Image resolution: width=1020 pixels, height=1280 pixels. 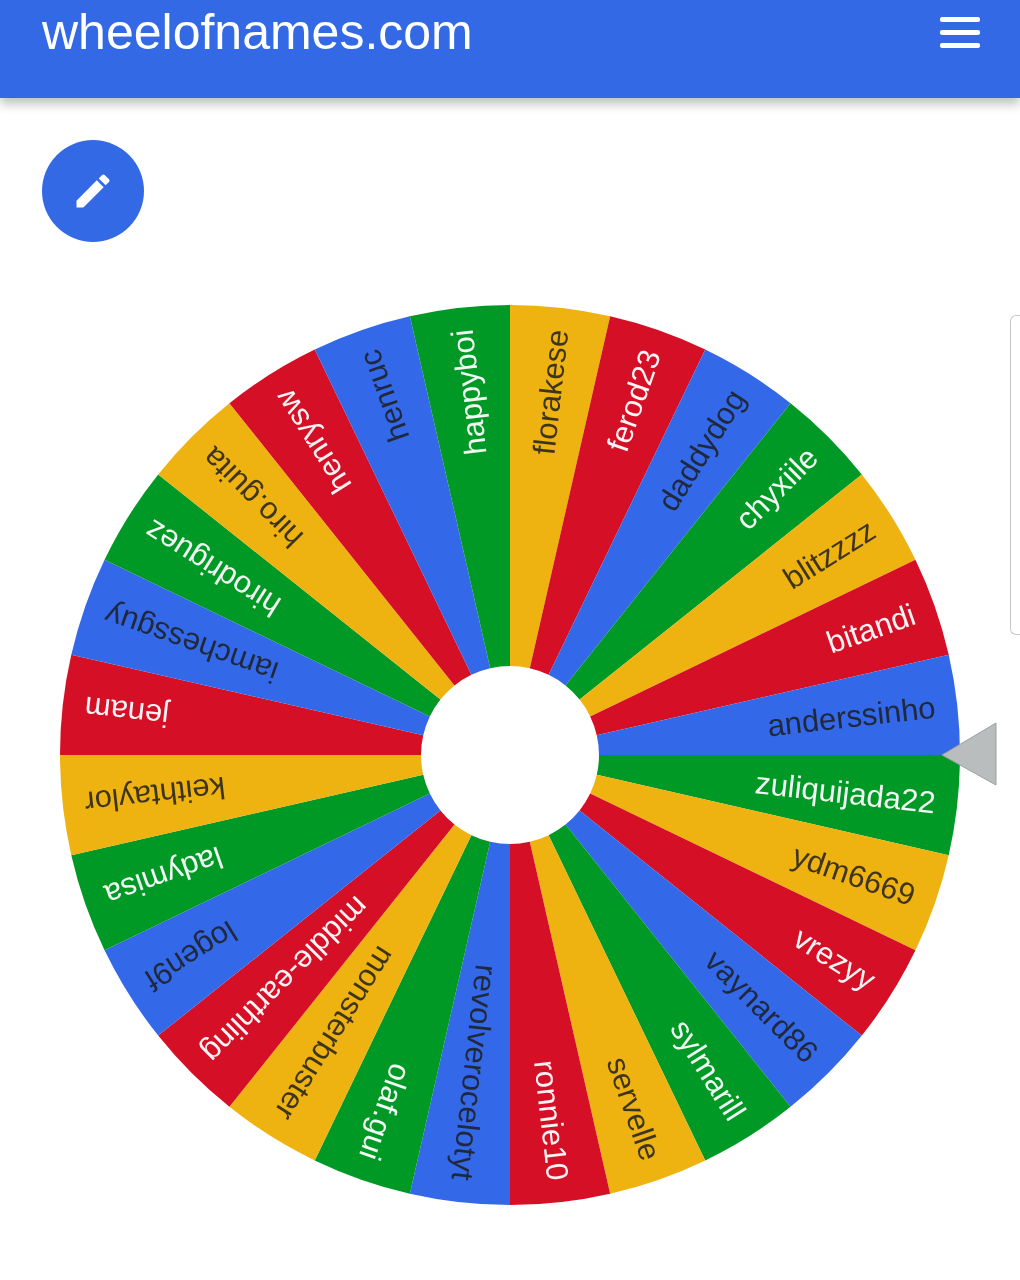 What do you see at coordinates (384, 396) in the screenshot?
I see `segment-label: henruc` at bounding box center [384, 396].